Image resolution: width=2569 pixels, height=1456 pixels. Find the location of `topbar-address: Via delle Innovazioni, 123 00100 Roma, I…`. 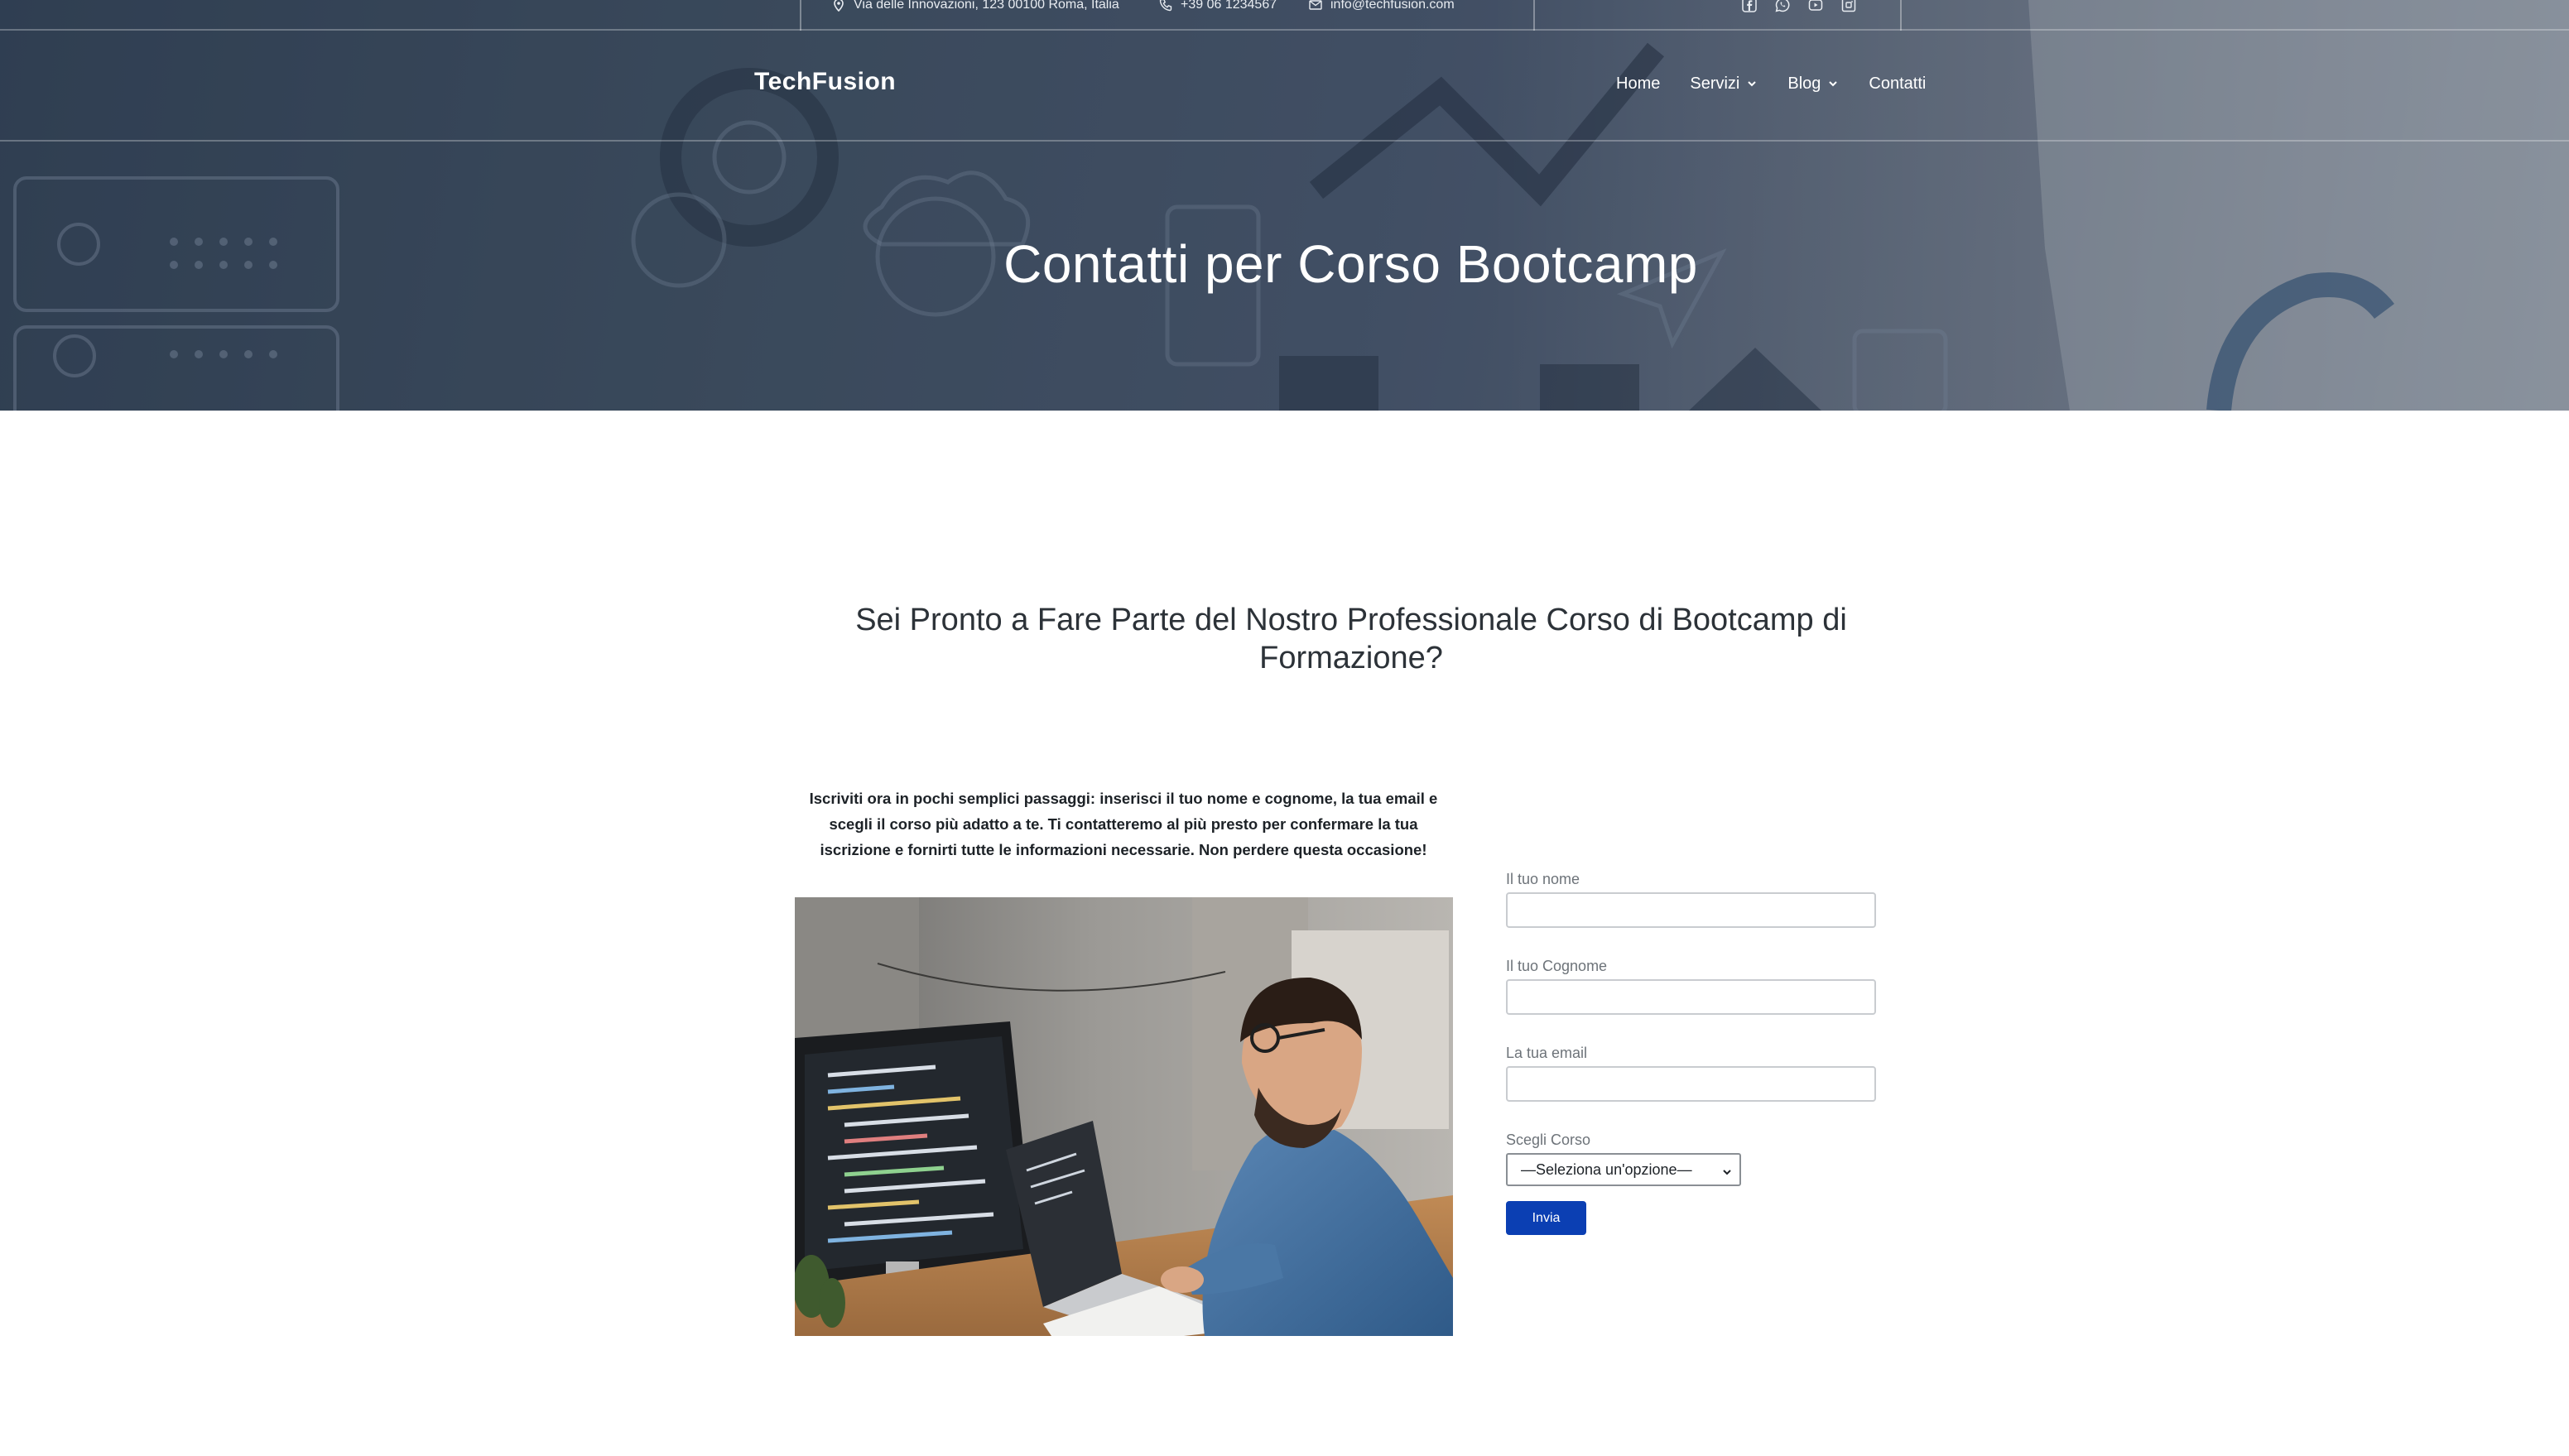

topbar-address: Via delle Innovazioni, 123 00100 Roma, I… is located at coordinates (976, 7).